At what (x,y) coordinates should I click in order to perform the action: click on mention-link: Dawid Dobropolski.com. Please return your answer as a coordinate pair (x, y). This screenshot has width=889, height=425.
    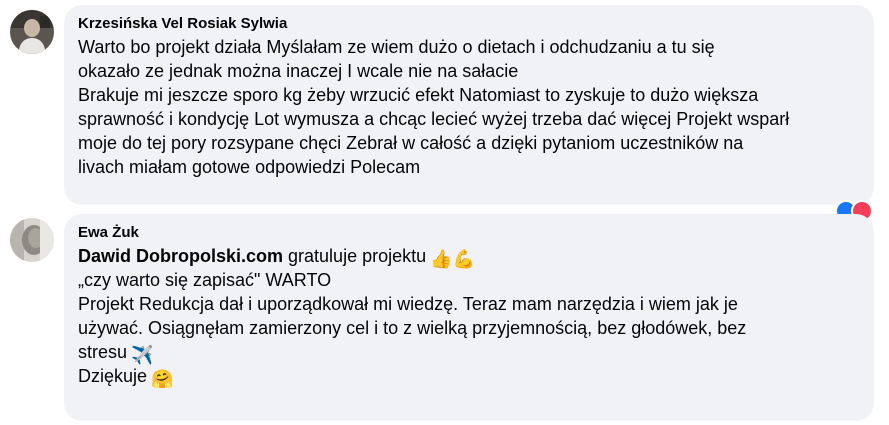
    Looking at the image, I should click on (180, 256).